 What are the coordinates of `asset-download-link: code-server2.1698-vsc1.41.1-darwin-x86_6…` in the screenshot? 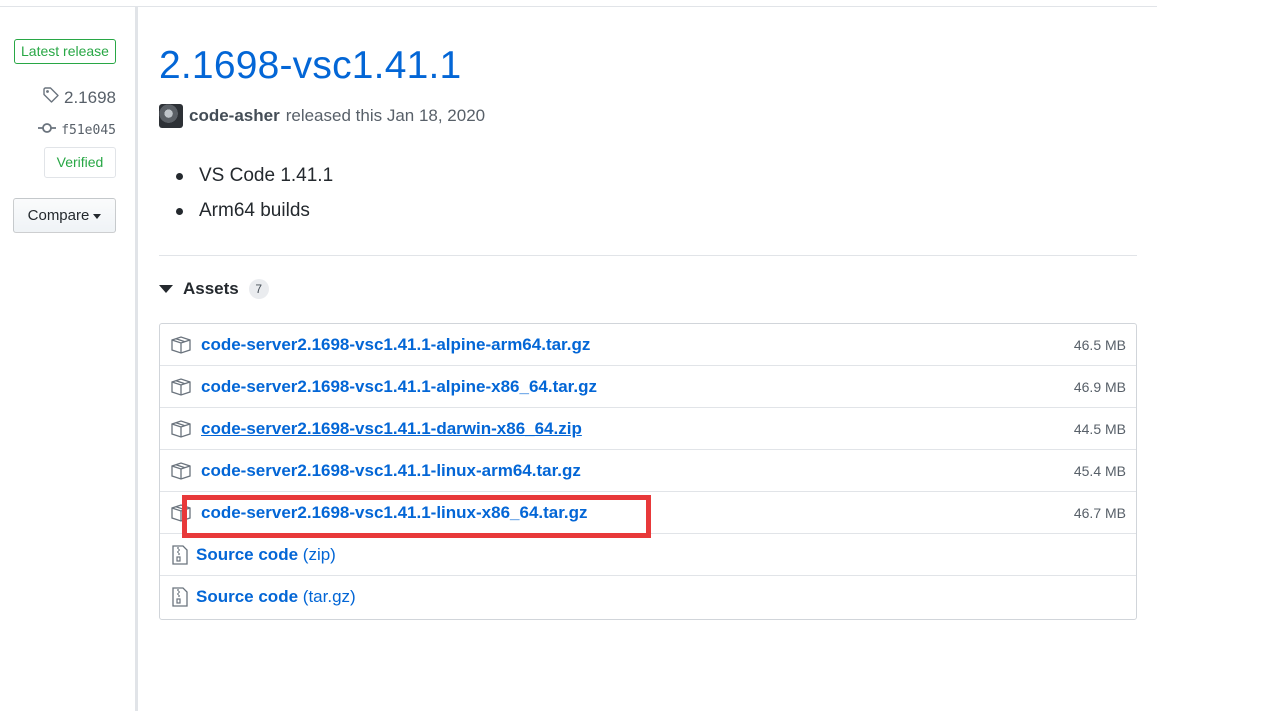 It's located at (391, 429).